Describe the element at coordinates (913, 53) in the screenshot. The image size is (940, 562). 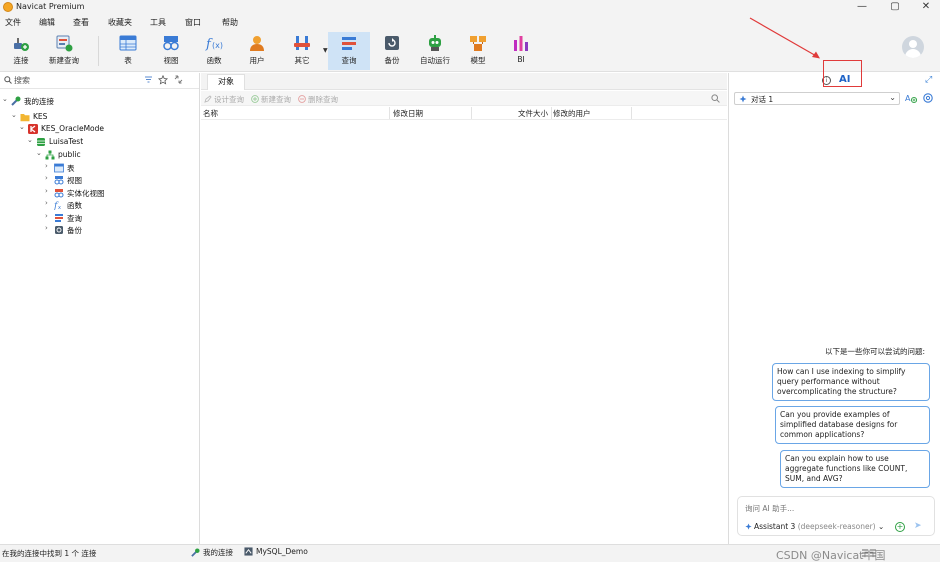
I see `avatar-body-icon` at that location.